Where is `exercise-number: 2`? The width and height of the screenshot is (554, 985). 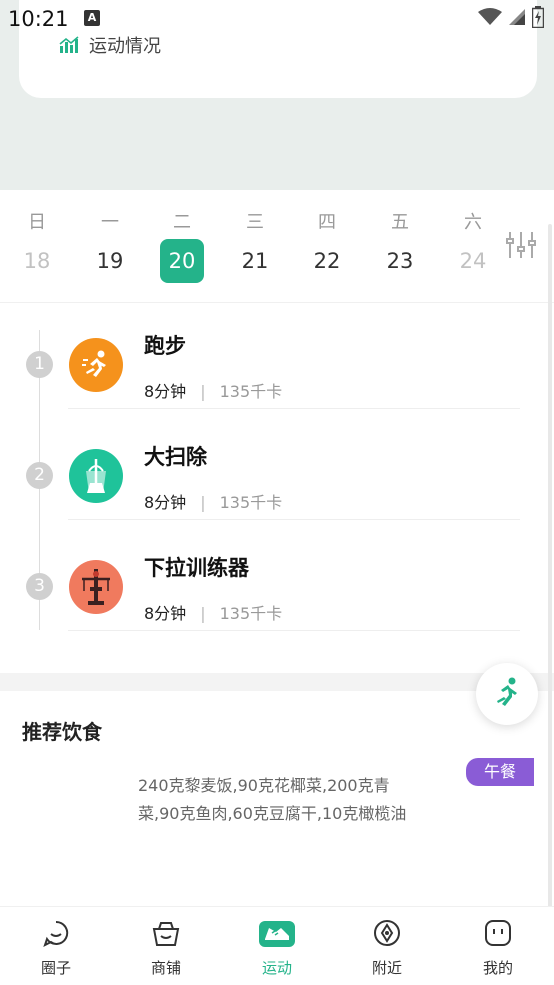 exercise-number: 2 is located at coordinates (39, 475).